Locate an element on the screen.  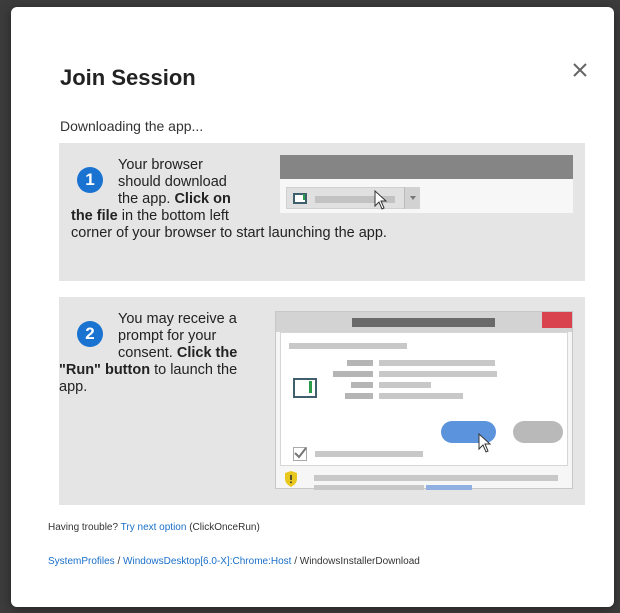
step-2-line-3: consent. is located at coordinates (145, 353).